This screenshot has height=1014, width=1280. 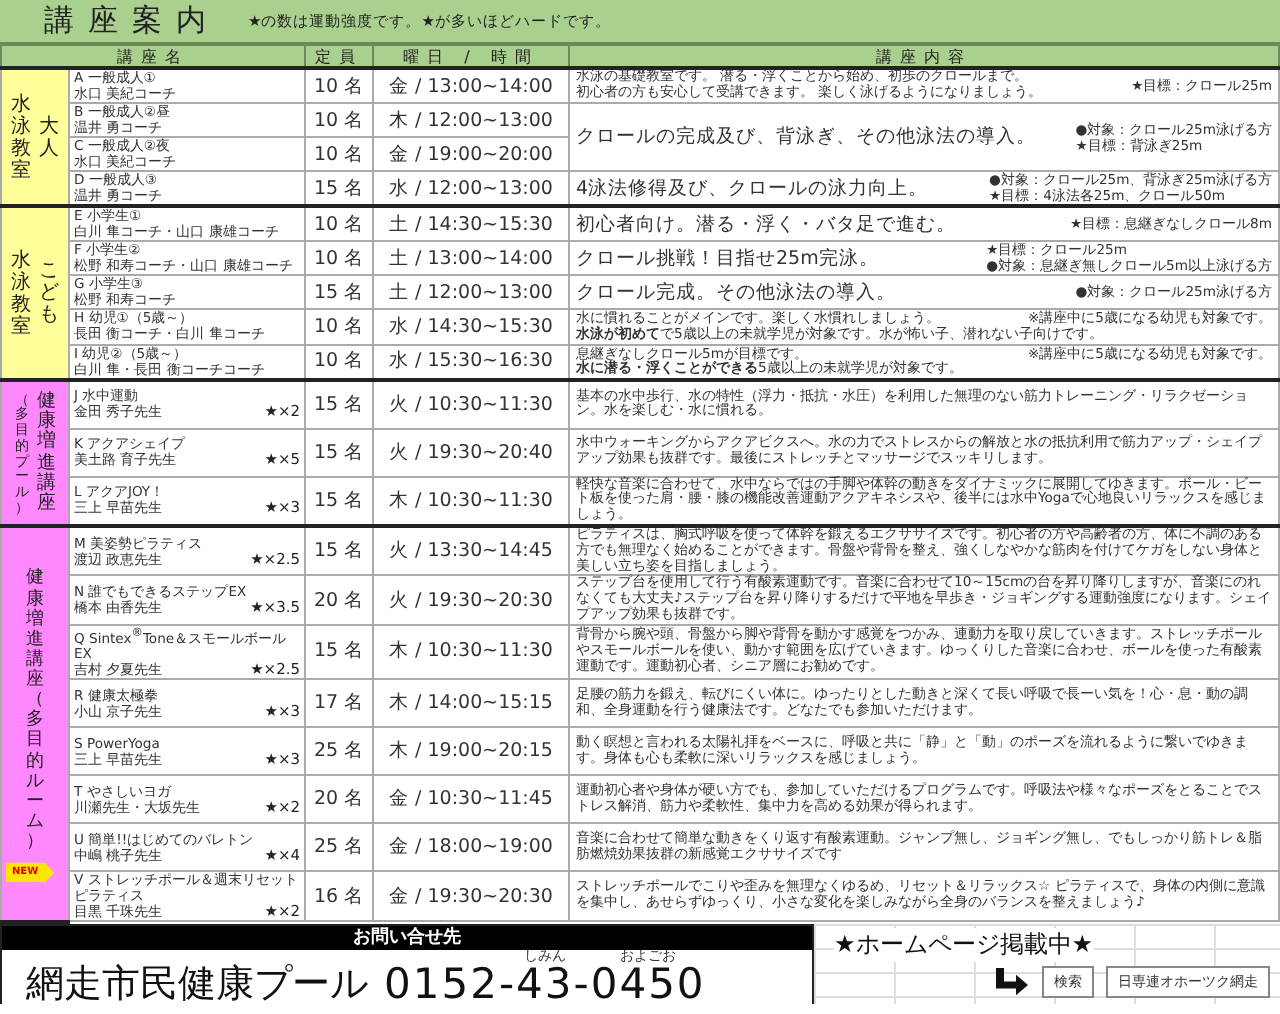 What do you see at coordinates (471, 896) in the screenshot?
I see `schedule-cell: 金 / 19:30~20:30` at bounding box center [471, 896].